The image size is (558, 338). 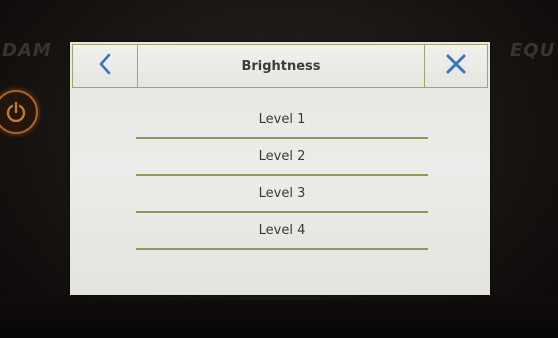 I want to click on close-button, so click(x=455, y=66).